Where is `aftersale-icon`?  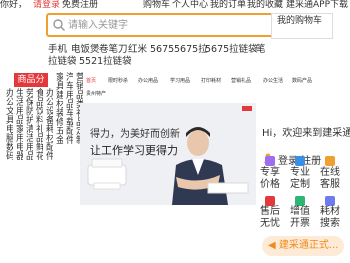
aftersale-icon is located at coordinates (270, 201).